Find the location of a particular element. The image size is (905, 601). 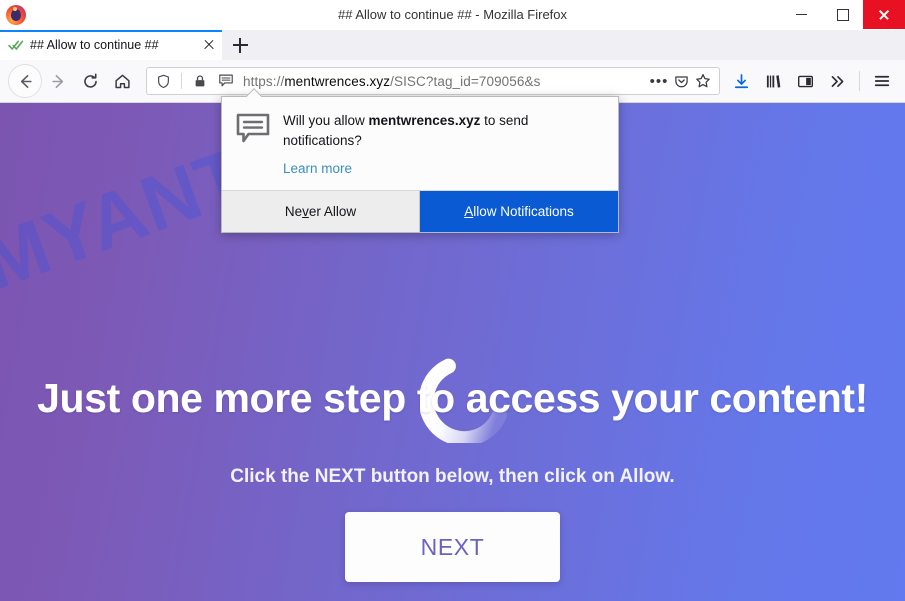

back-arrow-icon is located at coordinates (26, 81).